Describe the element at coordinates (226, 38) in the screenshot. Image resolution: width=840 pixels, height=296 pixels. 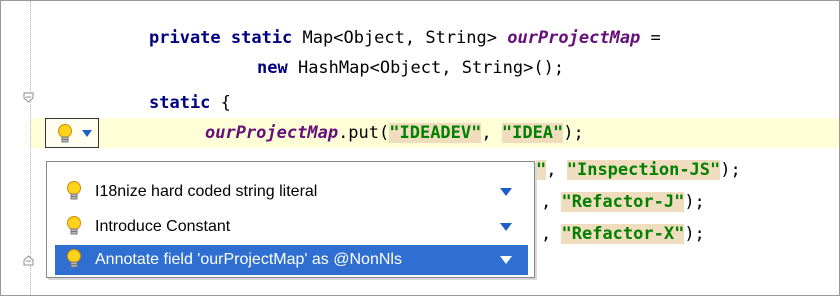
I see `code-token: private static` at that location.